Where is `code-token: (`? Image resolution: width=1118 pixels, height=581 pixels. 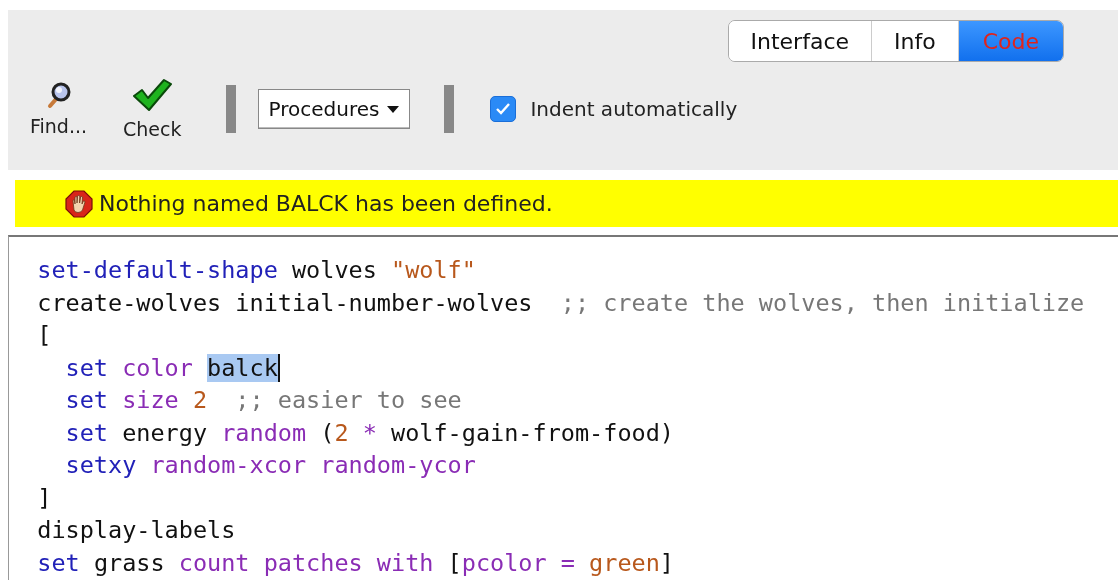
code-token: ( is located at coordinates (327, 432).